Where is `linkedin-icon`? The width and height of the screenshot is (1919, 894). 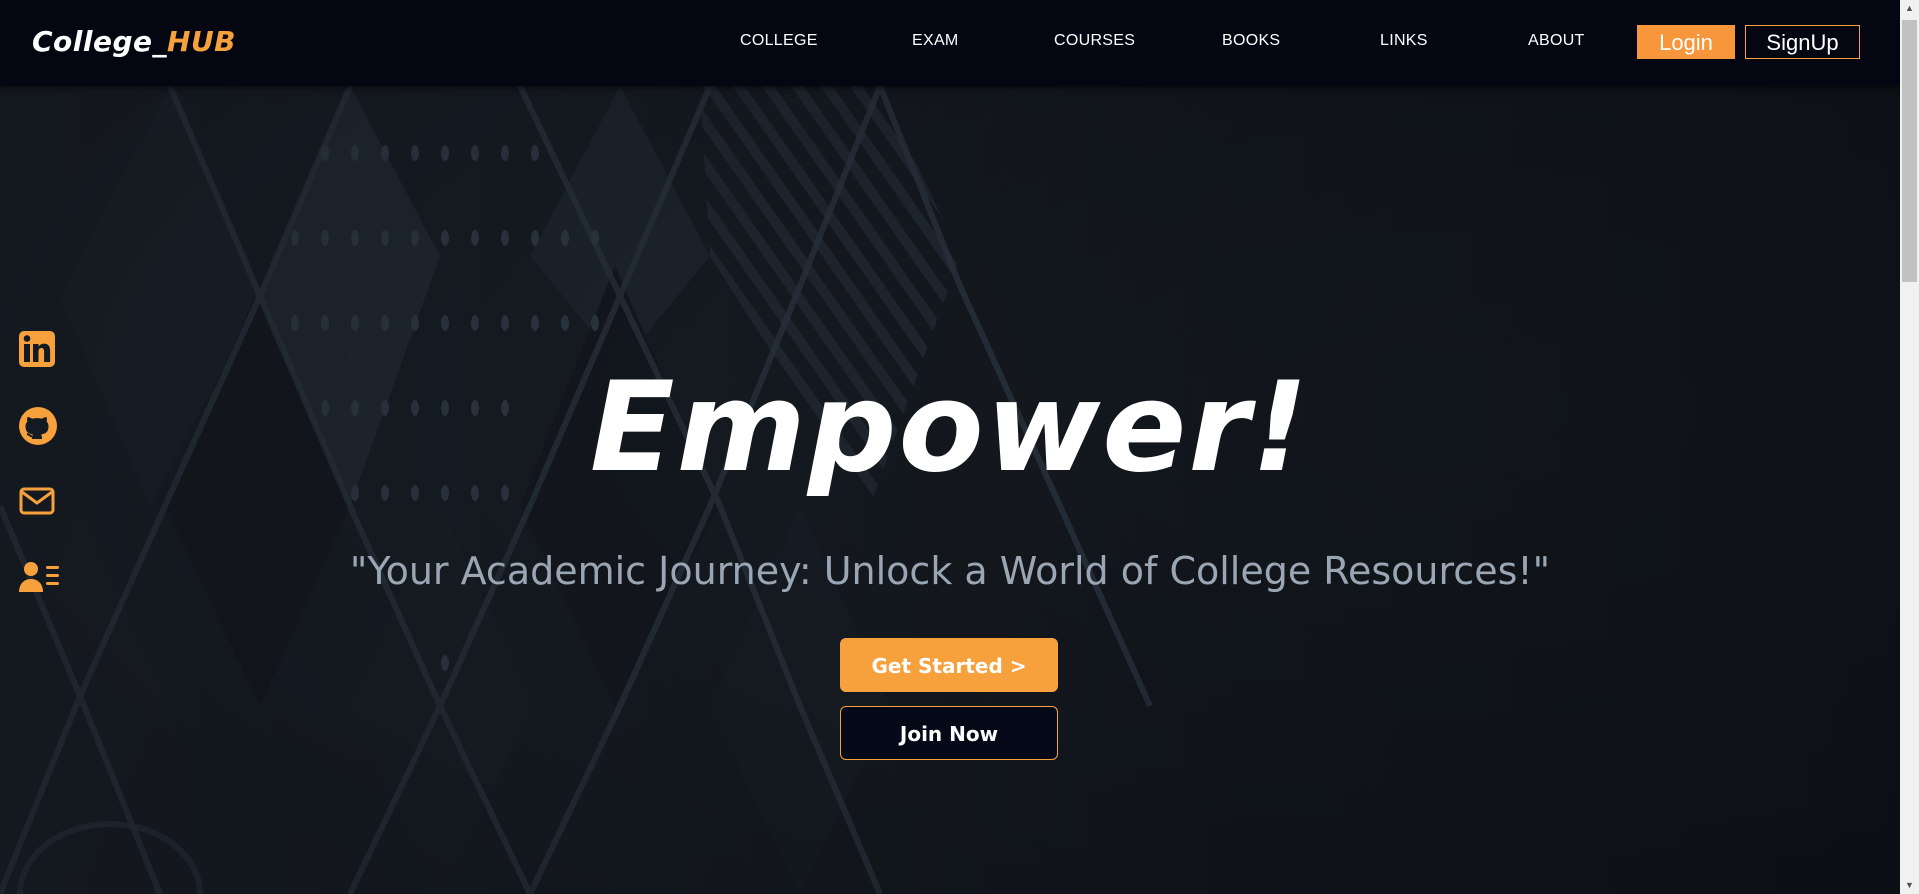 linkedin-icon is located at coordinates (39, 351).